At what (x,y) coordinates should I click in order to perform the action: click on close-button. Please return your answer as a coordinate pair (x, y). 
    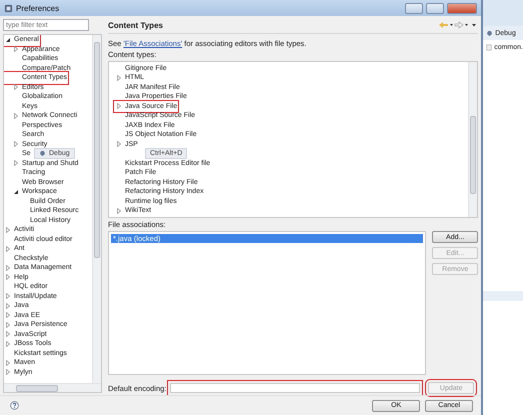
    Looking at the image, I should click on (462, 8).